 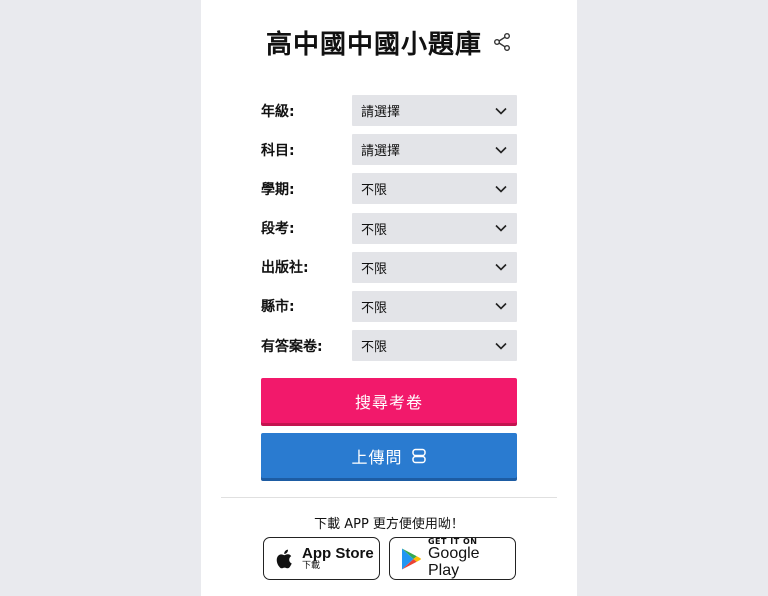 I want to click on search-button: 搜尋考卷, so click(x=389, y=400).